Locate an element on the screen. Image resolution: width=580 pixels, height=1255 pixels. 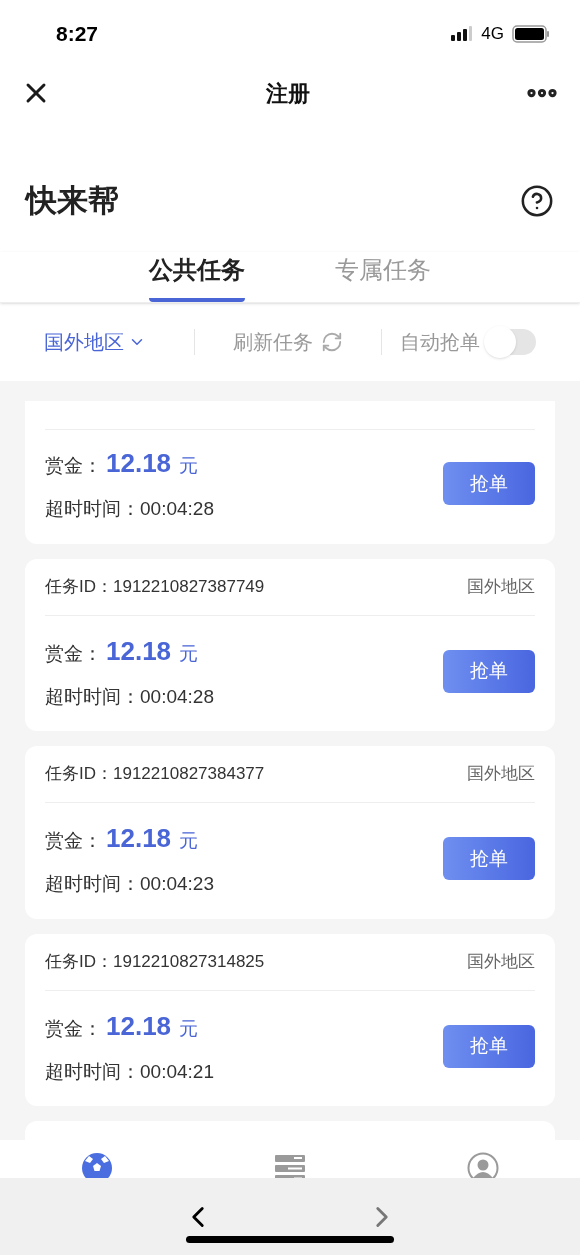
status-time: 8:27 is located at coordinates (77, 34).